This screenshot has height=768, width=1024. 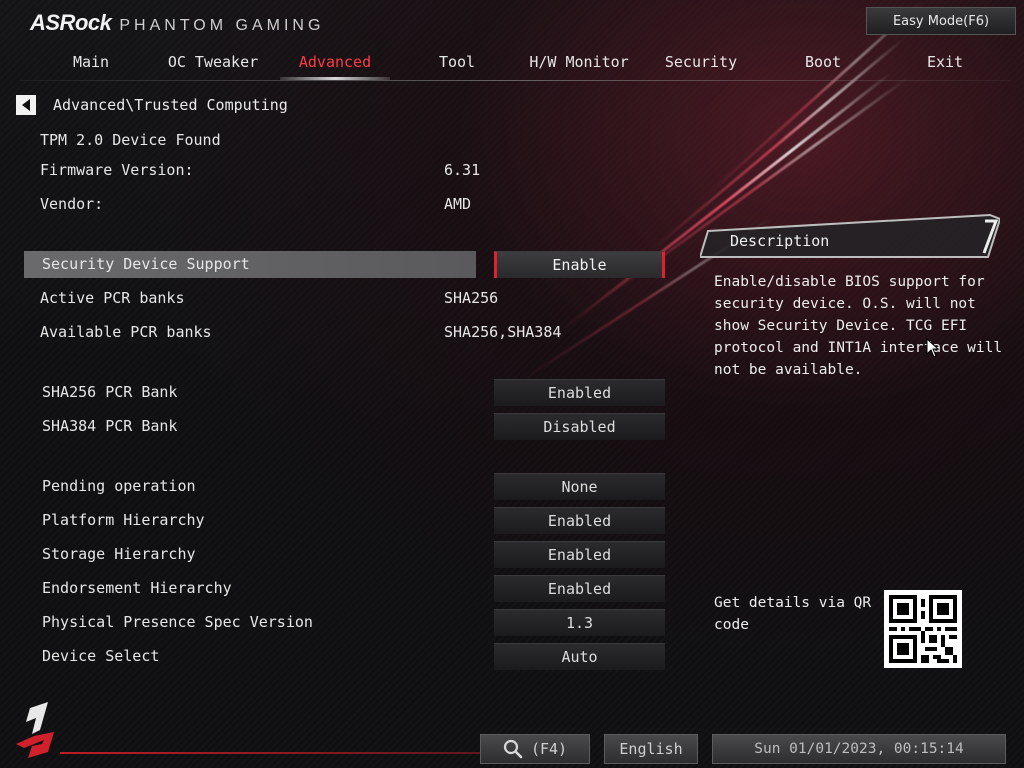 I want to click on footer-accent-line, so click(x=275, y=753).